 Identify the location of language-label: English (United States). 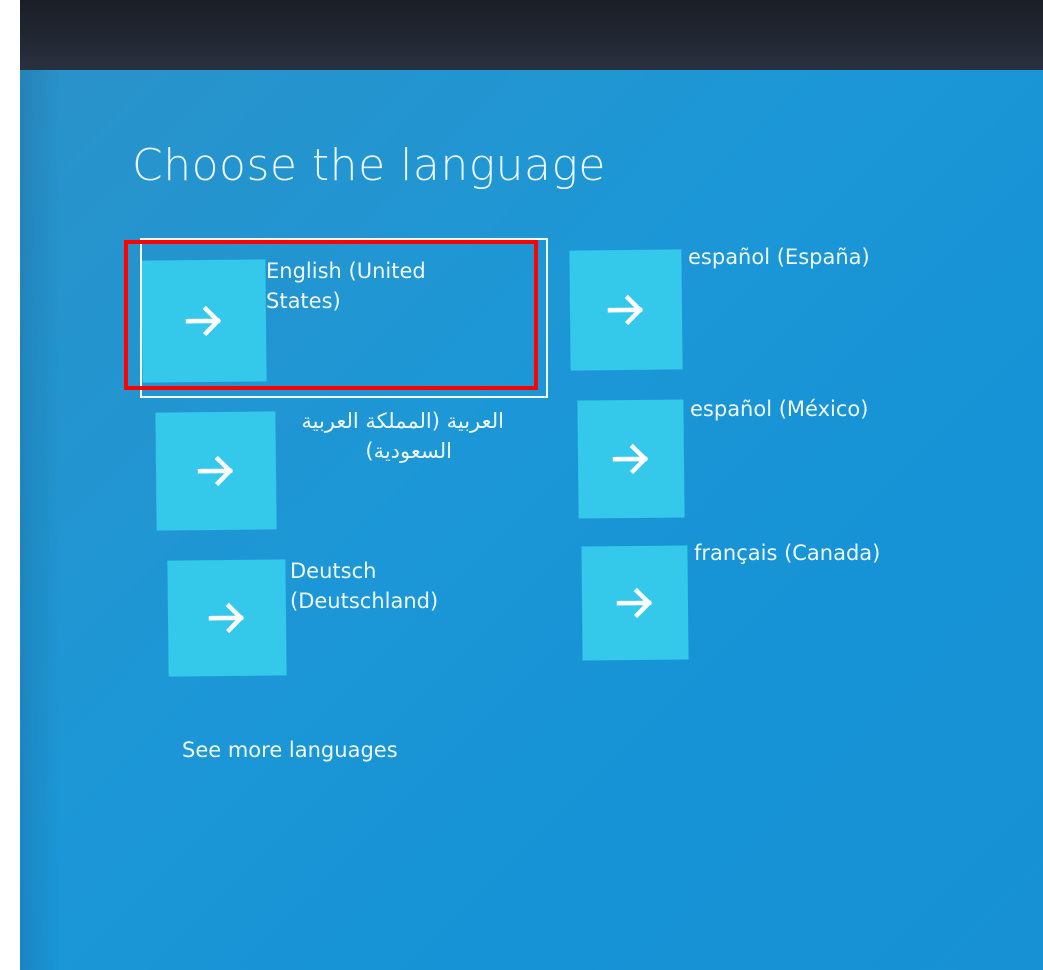
(401, 286).